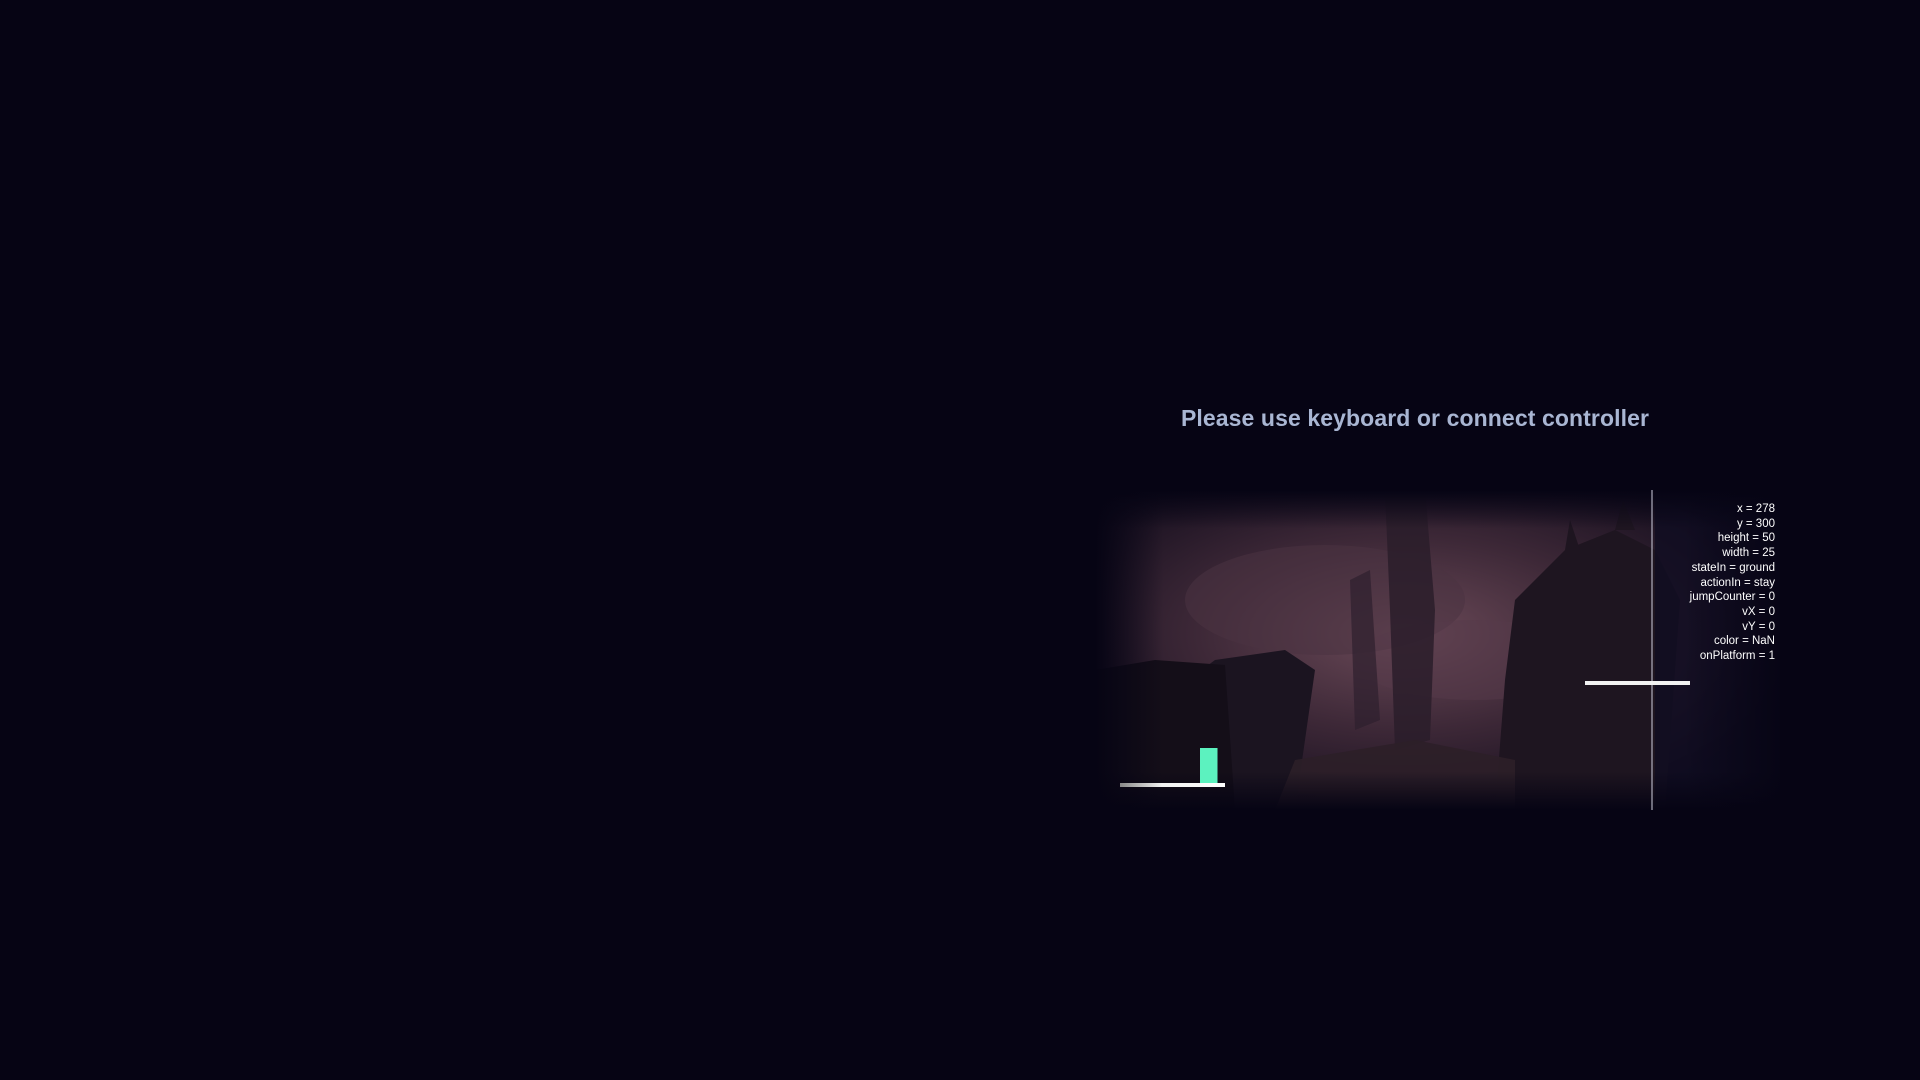 The width and height of the screenshot is (1920, 1080). What do you see at coordinates (1748, 553) in the screenshot?
I see `debug-row-width: width = 25` at bounding box center [1748, 553].